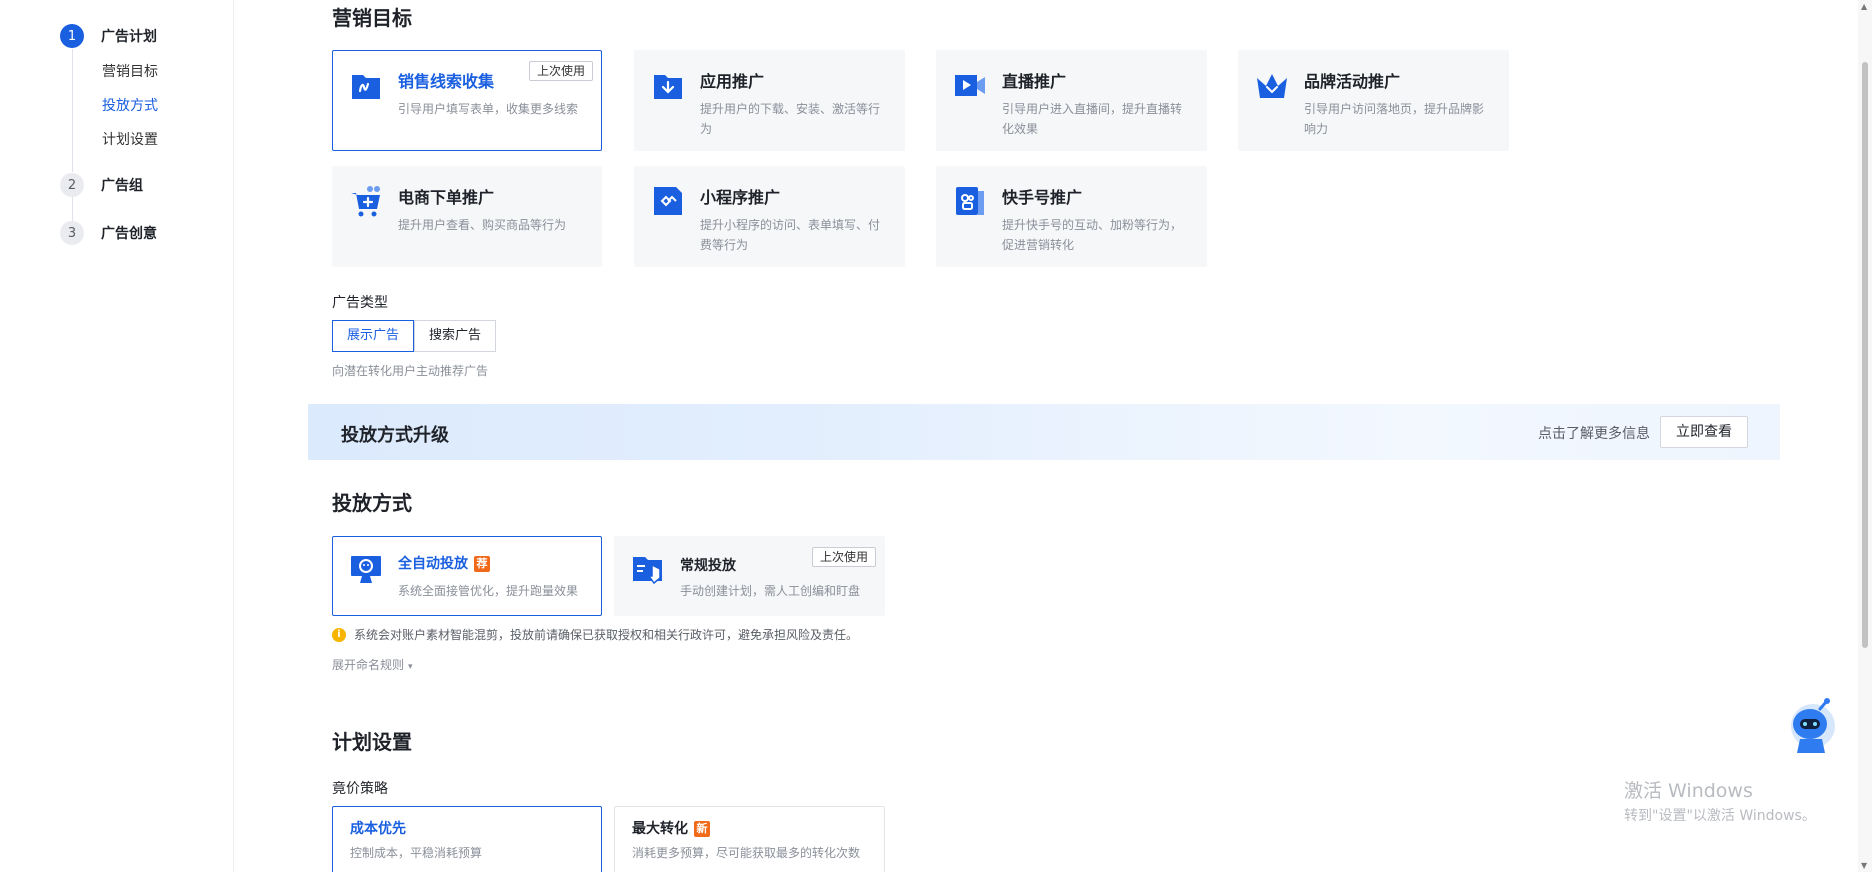 The image size is (1872, 872). I want to click on assistant-robot-icon, so click(1814, 727).